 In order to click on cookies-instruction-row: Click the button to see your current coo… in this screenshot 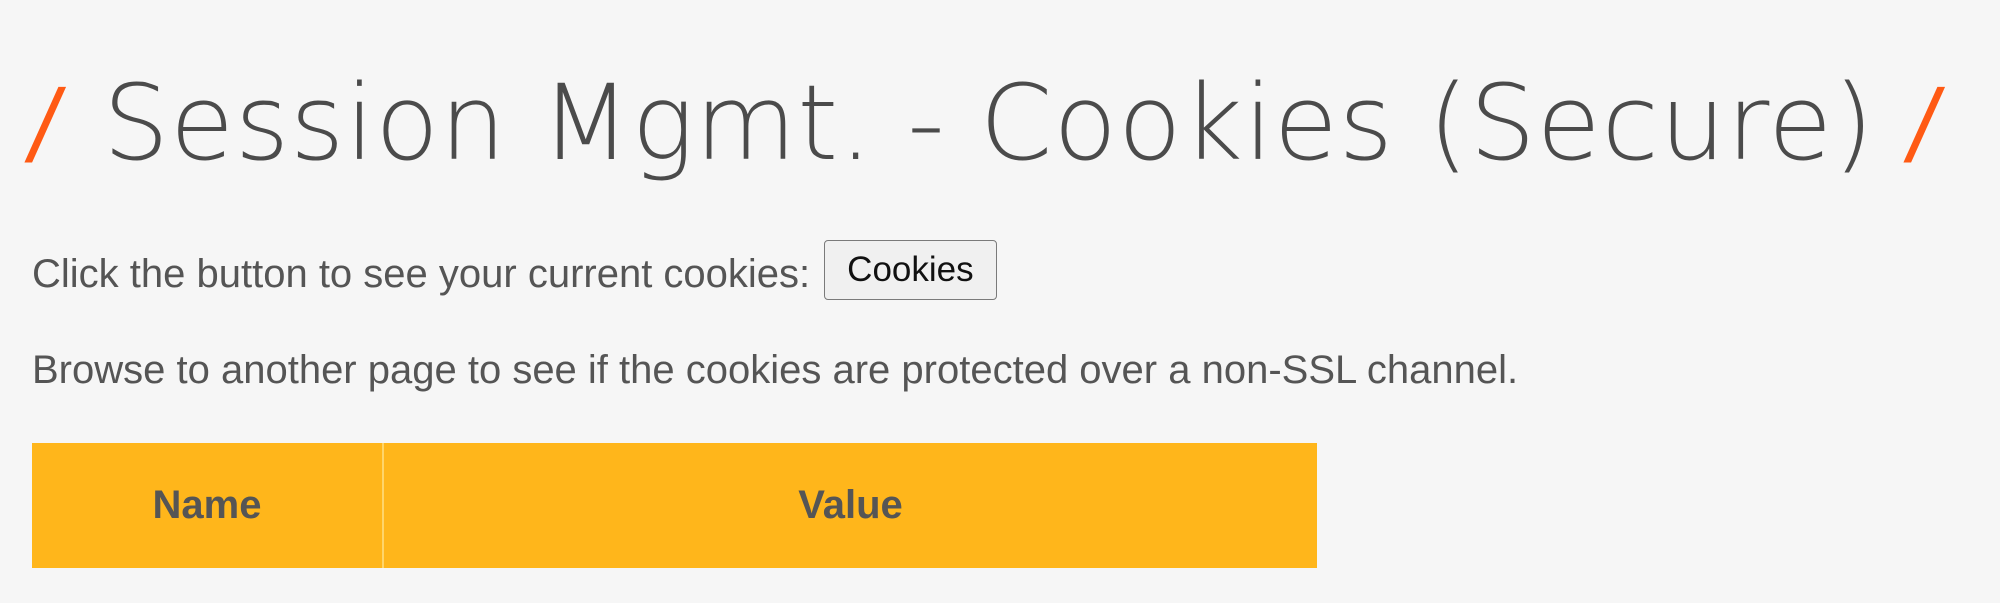, I will do `click(514, 270)`.